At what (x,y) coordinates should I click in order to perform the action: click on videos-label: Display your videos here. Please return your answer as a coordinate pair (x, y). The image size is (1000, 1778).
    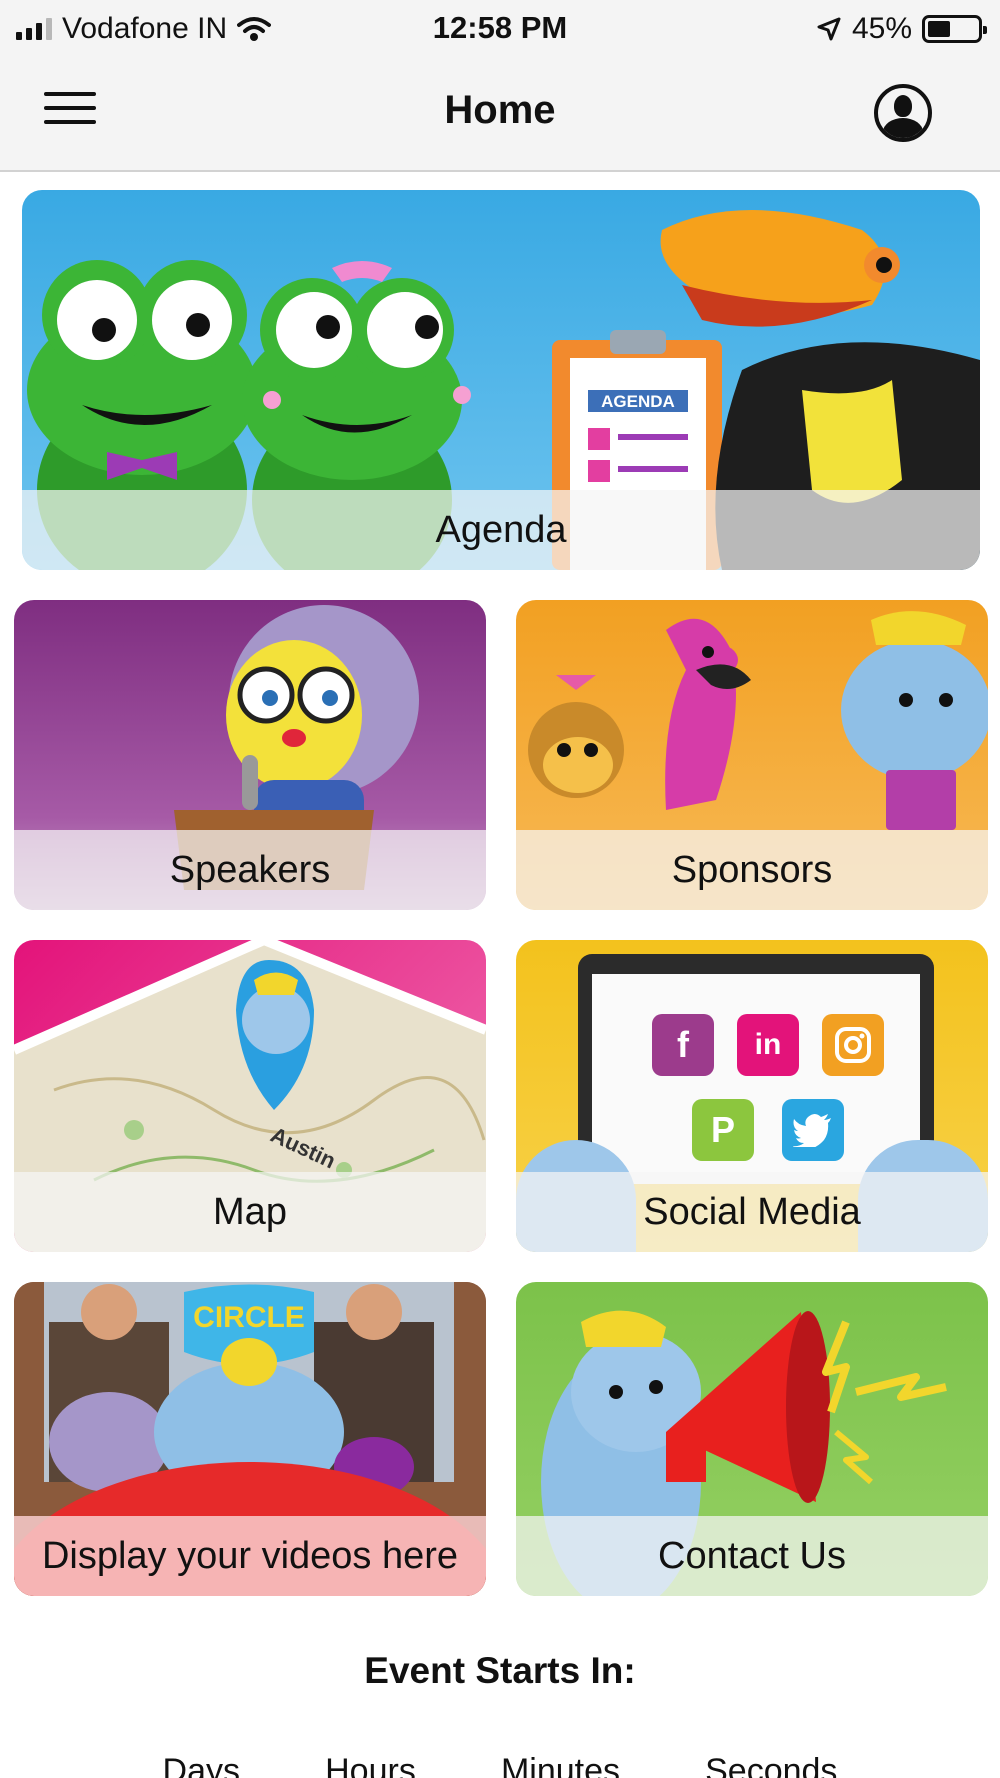
    Looking at the image, I should click on (250, 1556).